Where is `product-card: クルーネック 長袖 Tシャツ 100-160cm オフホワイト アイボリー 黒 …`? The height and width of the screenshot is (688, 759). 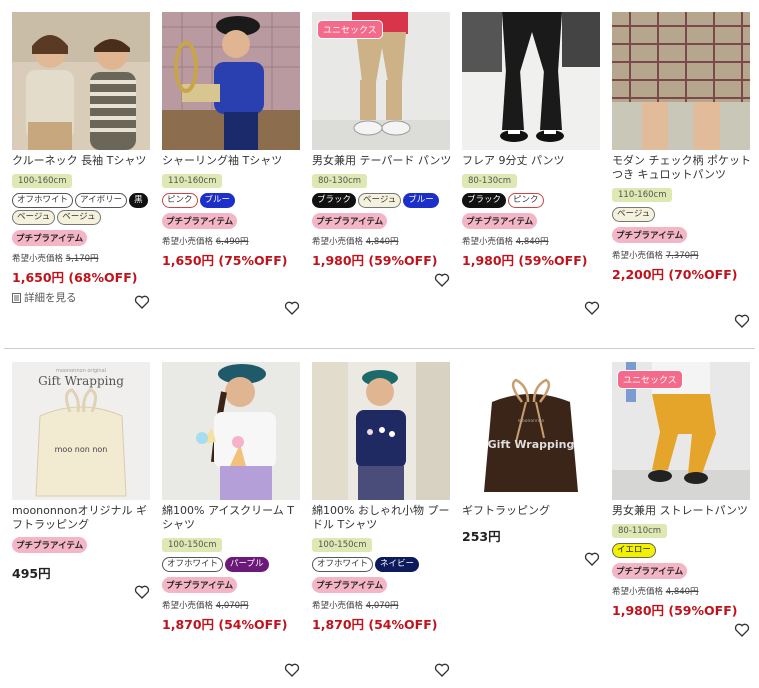 product-card: クルーネック 長袖 Tシャツ 100-160cm オフホワイト アイボリー 黒 … is located at coordinates (82, 158).